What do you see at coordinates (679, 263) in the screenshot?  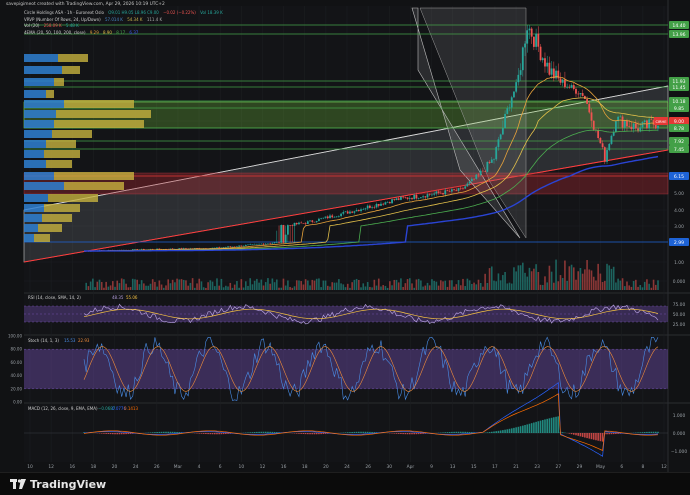 I see `price-axis-tick: 1.00` at bounding box center [679, 263].